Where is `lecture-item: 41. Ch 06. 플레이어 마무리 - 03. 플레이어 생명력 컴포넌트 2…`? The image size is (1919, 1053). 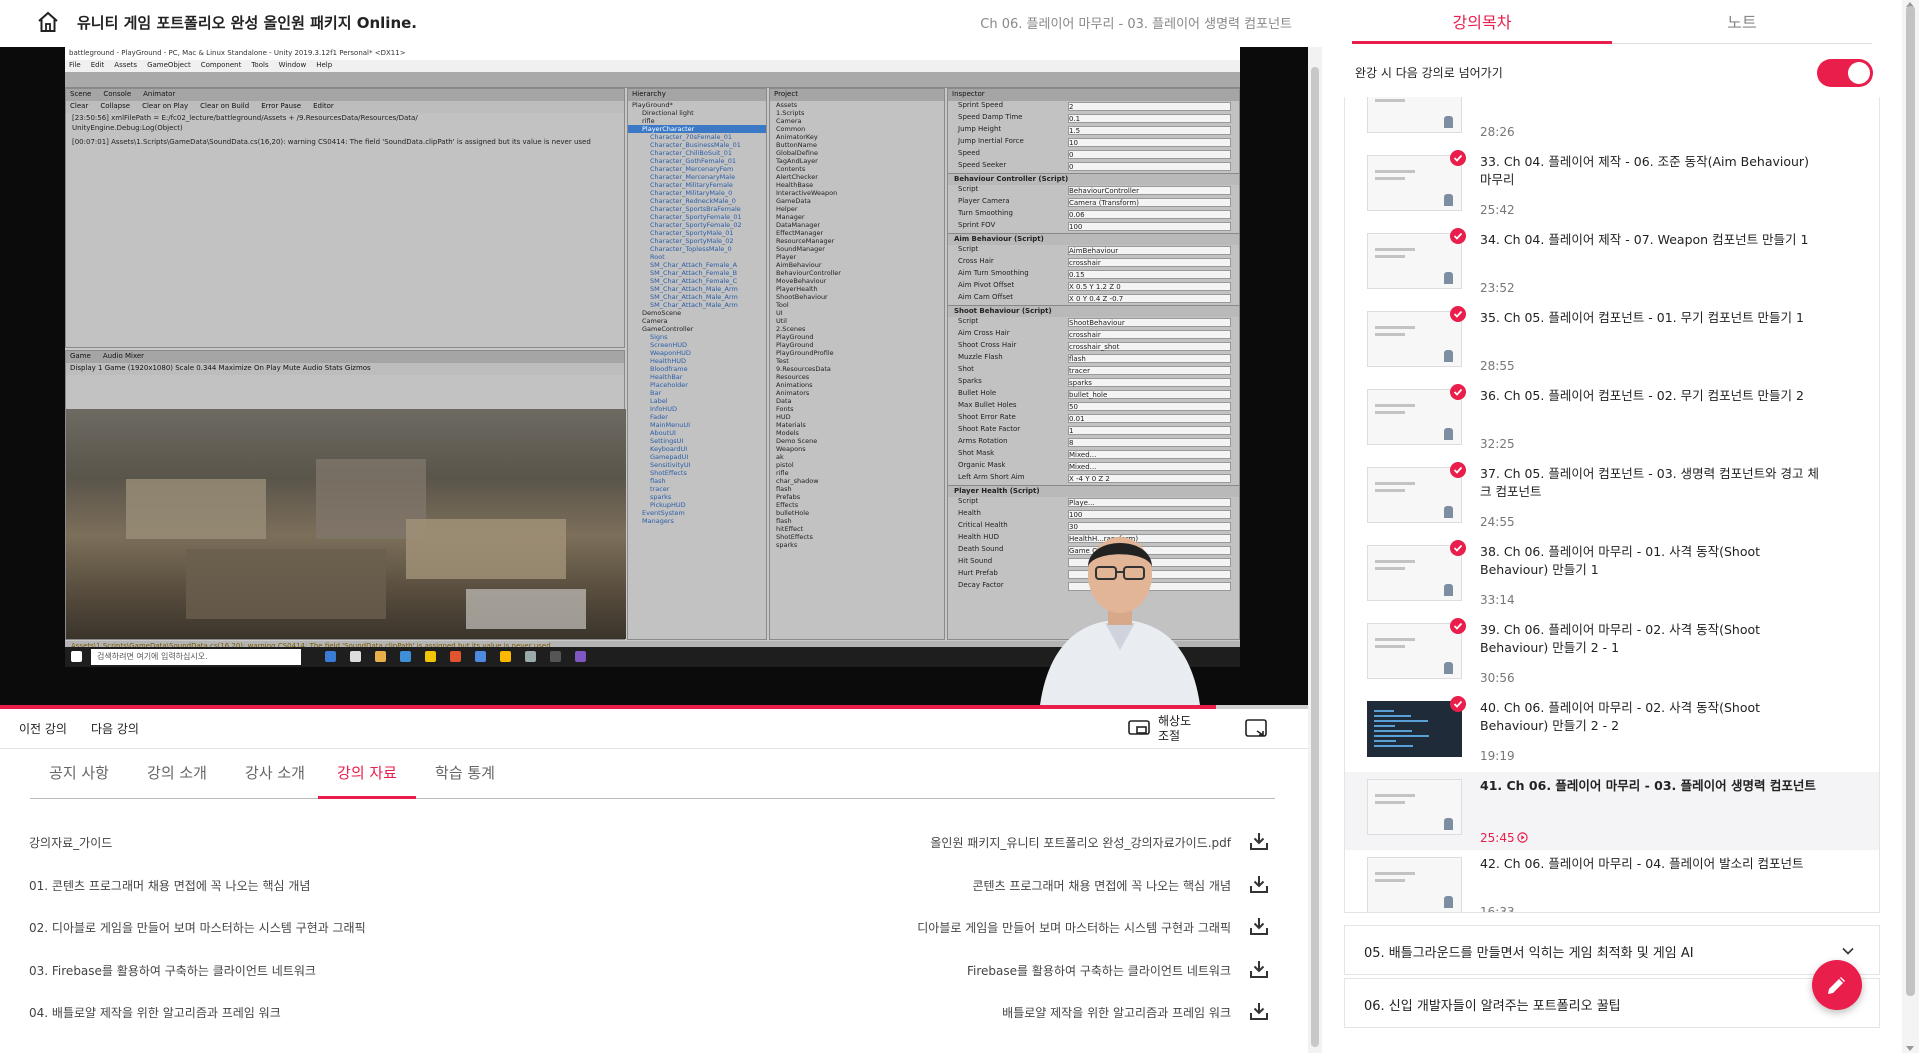
lecture-item: 41. Ch 06. 플레이어 마무리 - 03. 플레이어 생명력 컴포넌트 2… is located at coordinates (1612, 811).